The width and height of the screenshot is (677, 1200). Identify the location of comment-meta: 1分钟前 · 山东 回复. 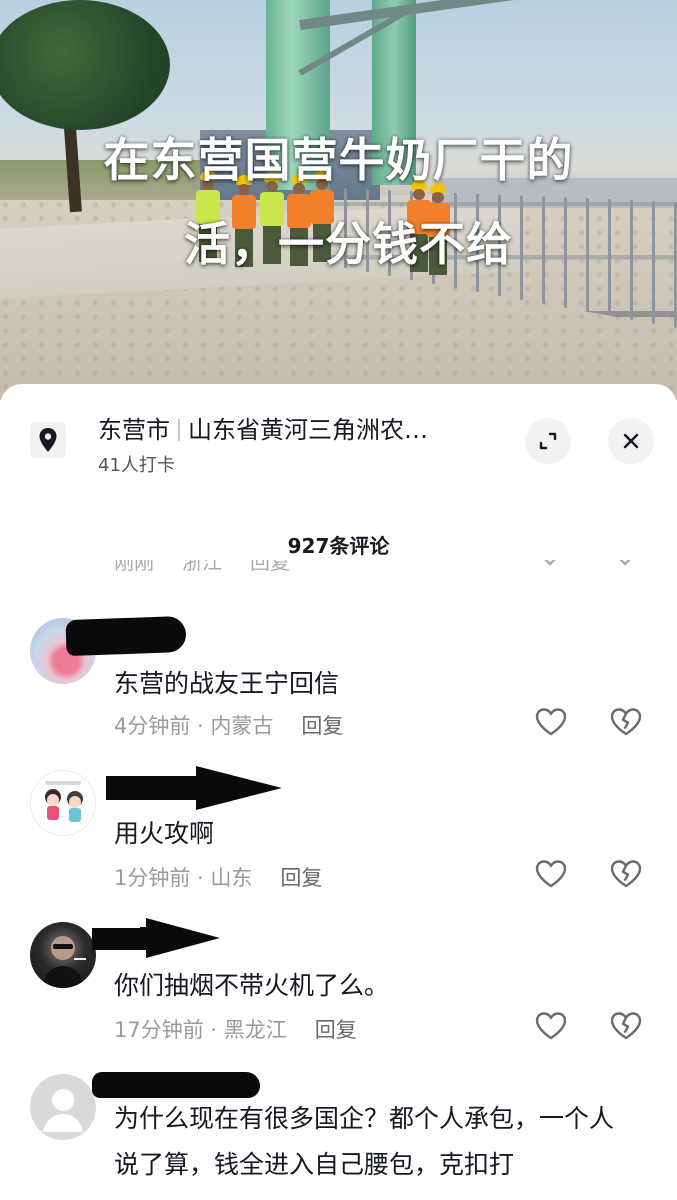
(218, 878).